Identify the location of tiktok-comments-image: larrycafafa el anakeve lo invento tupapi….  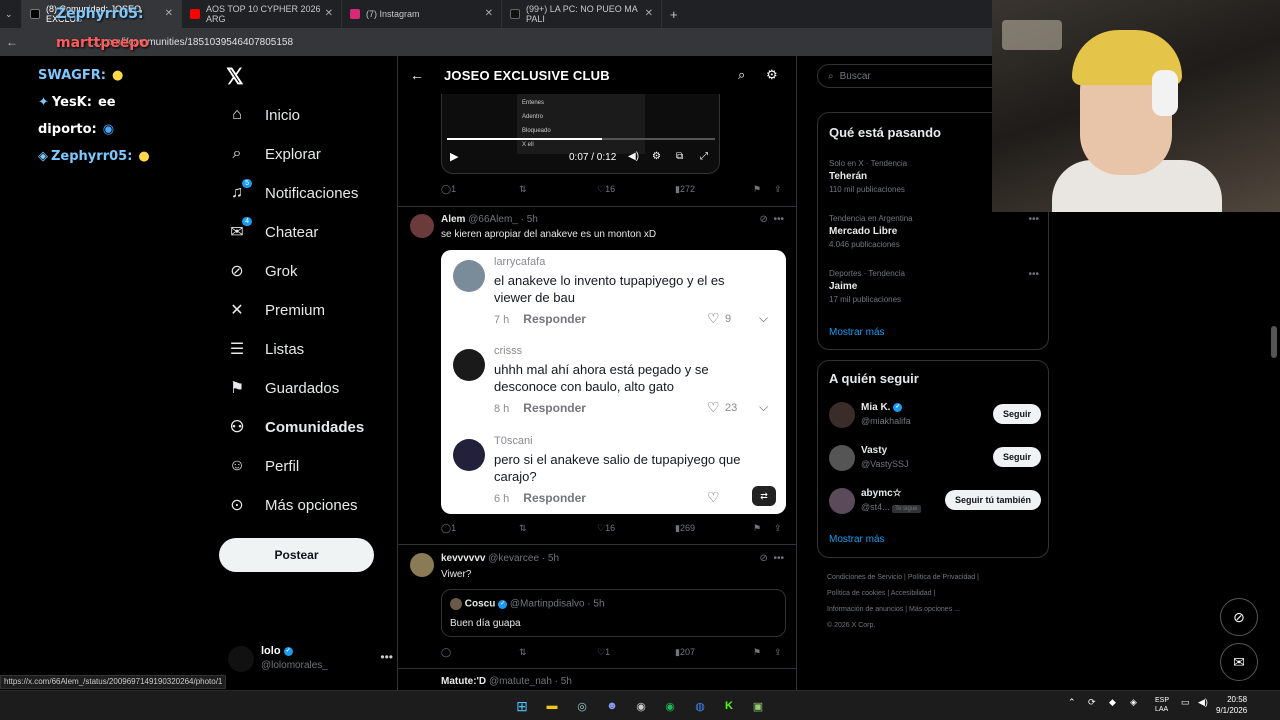
(613, 382).